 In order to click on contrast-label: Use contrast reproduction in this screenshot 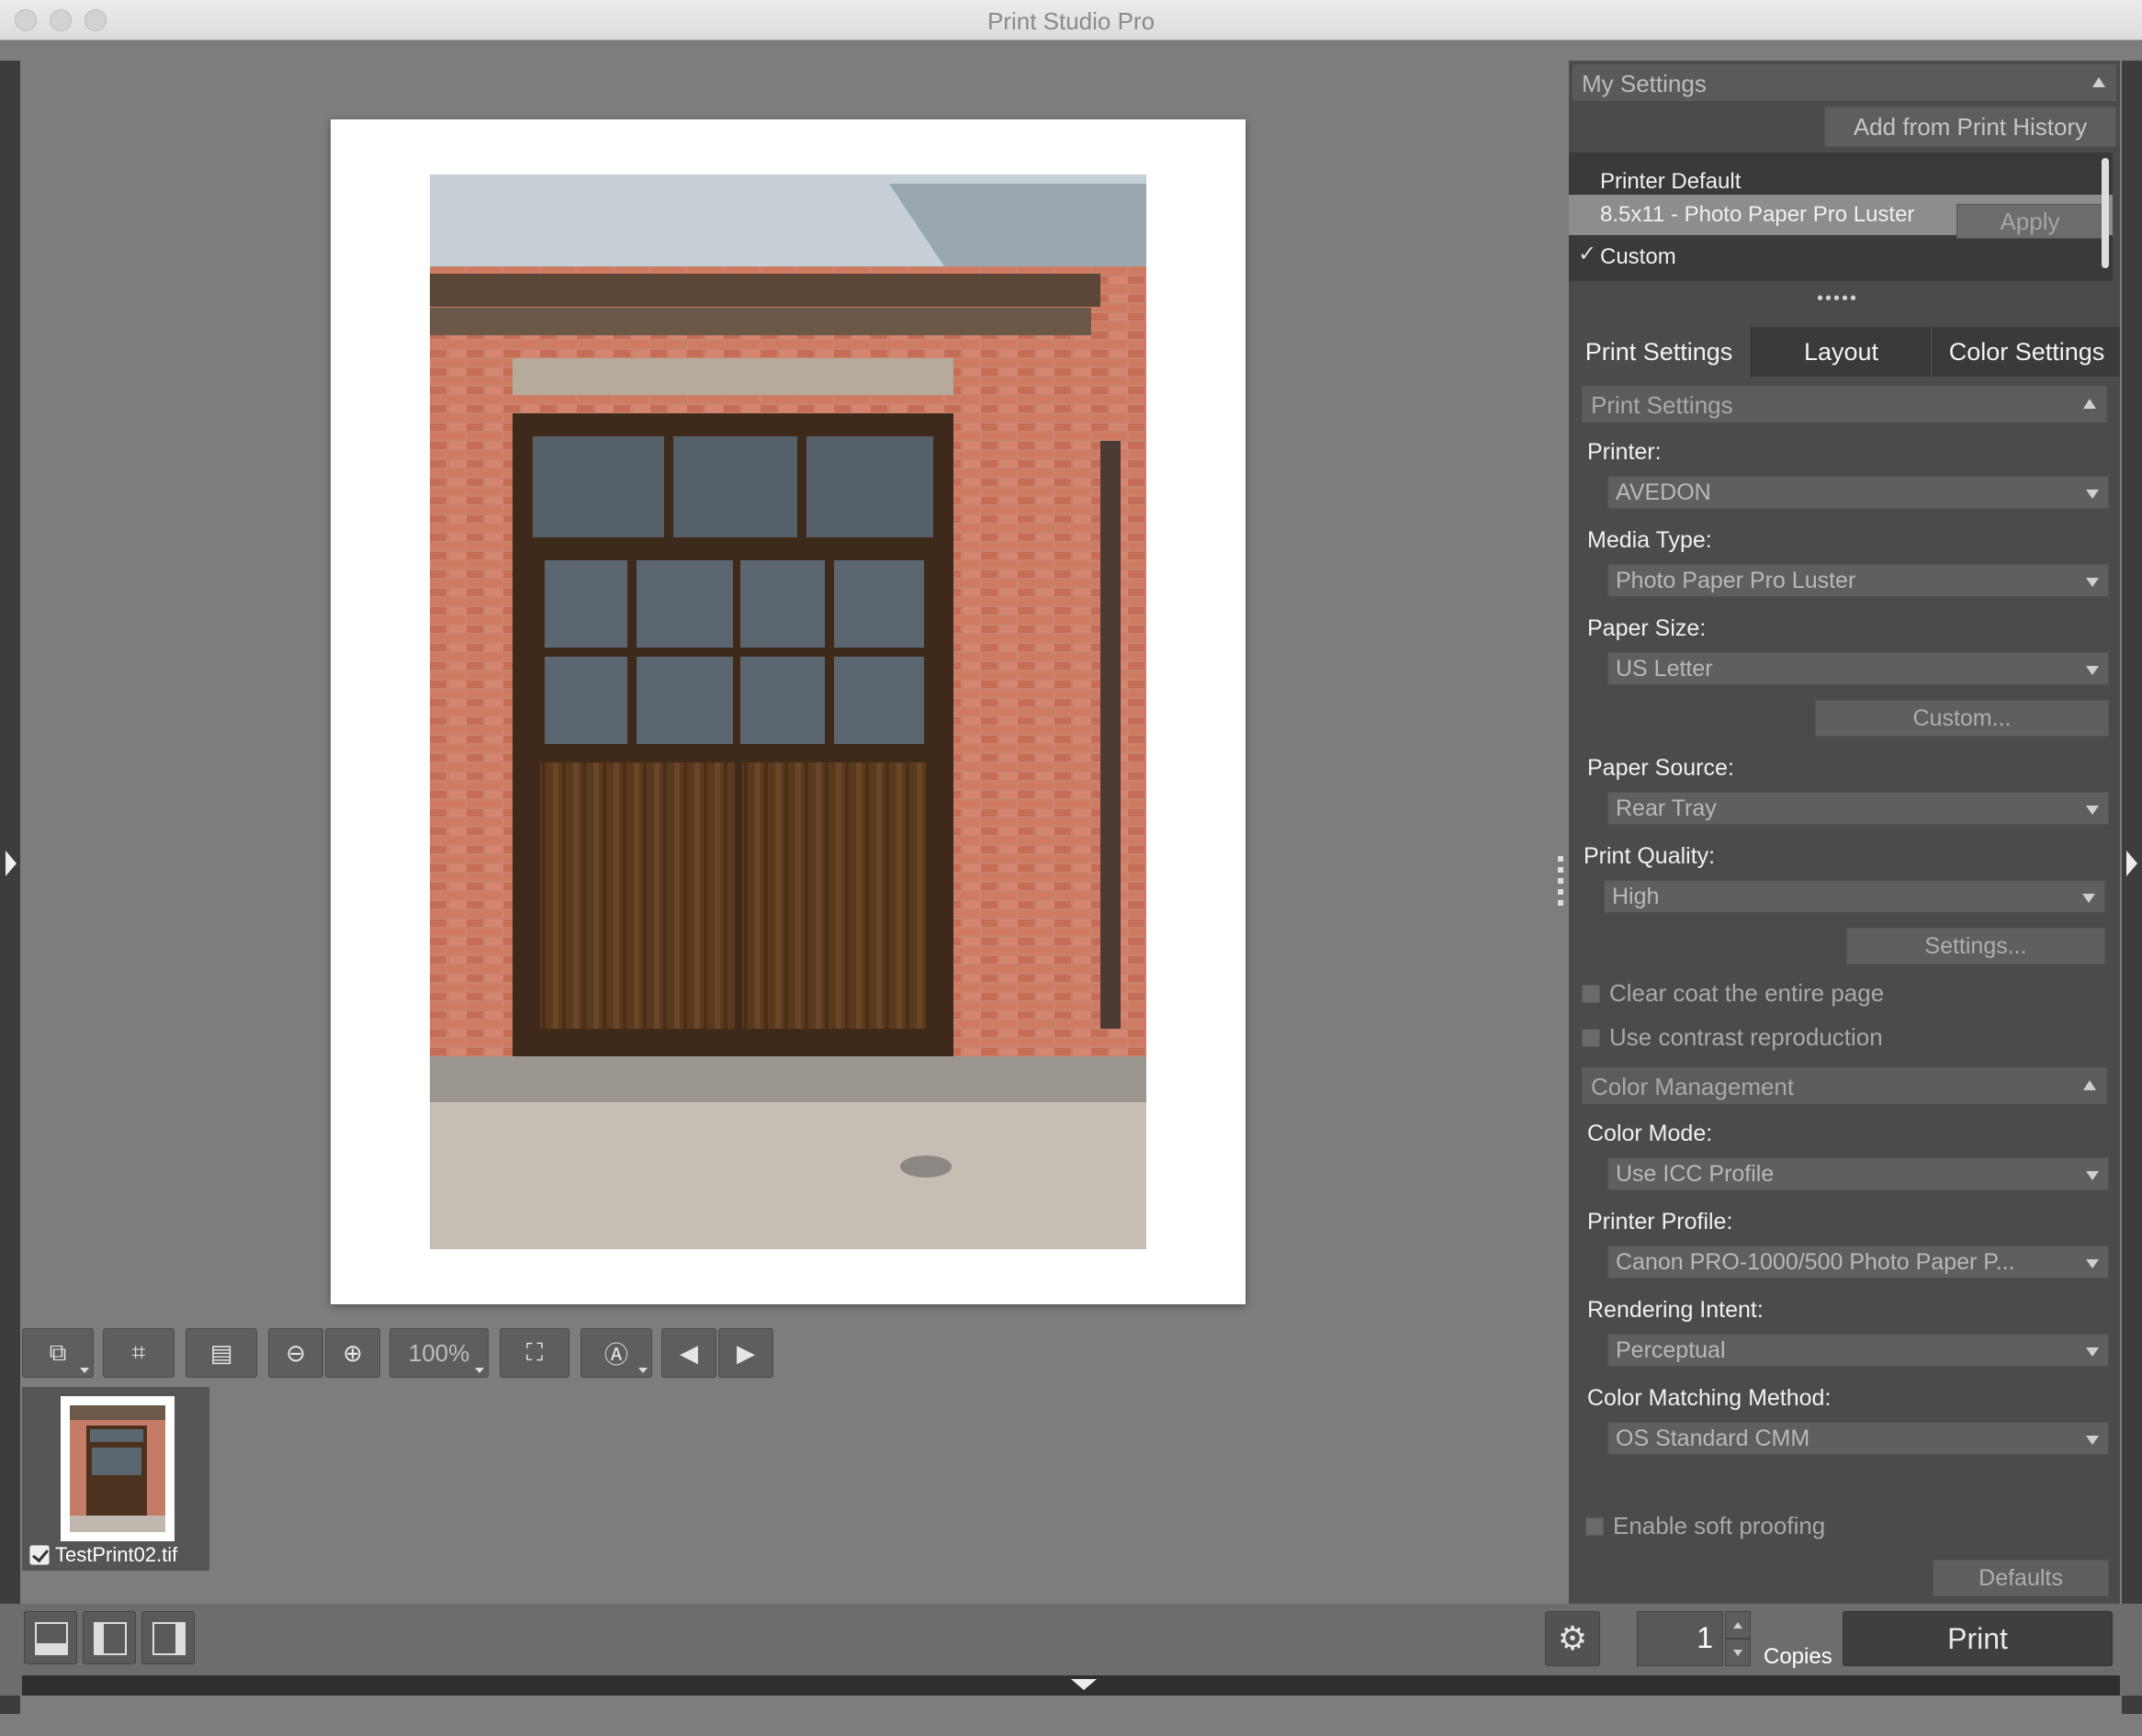, I will do `click(1746, 1037)`.